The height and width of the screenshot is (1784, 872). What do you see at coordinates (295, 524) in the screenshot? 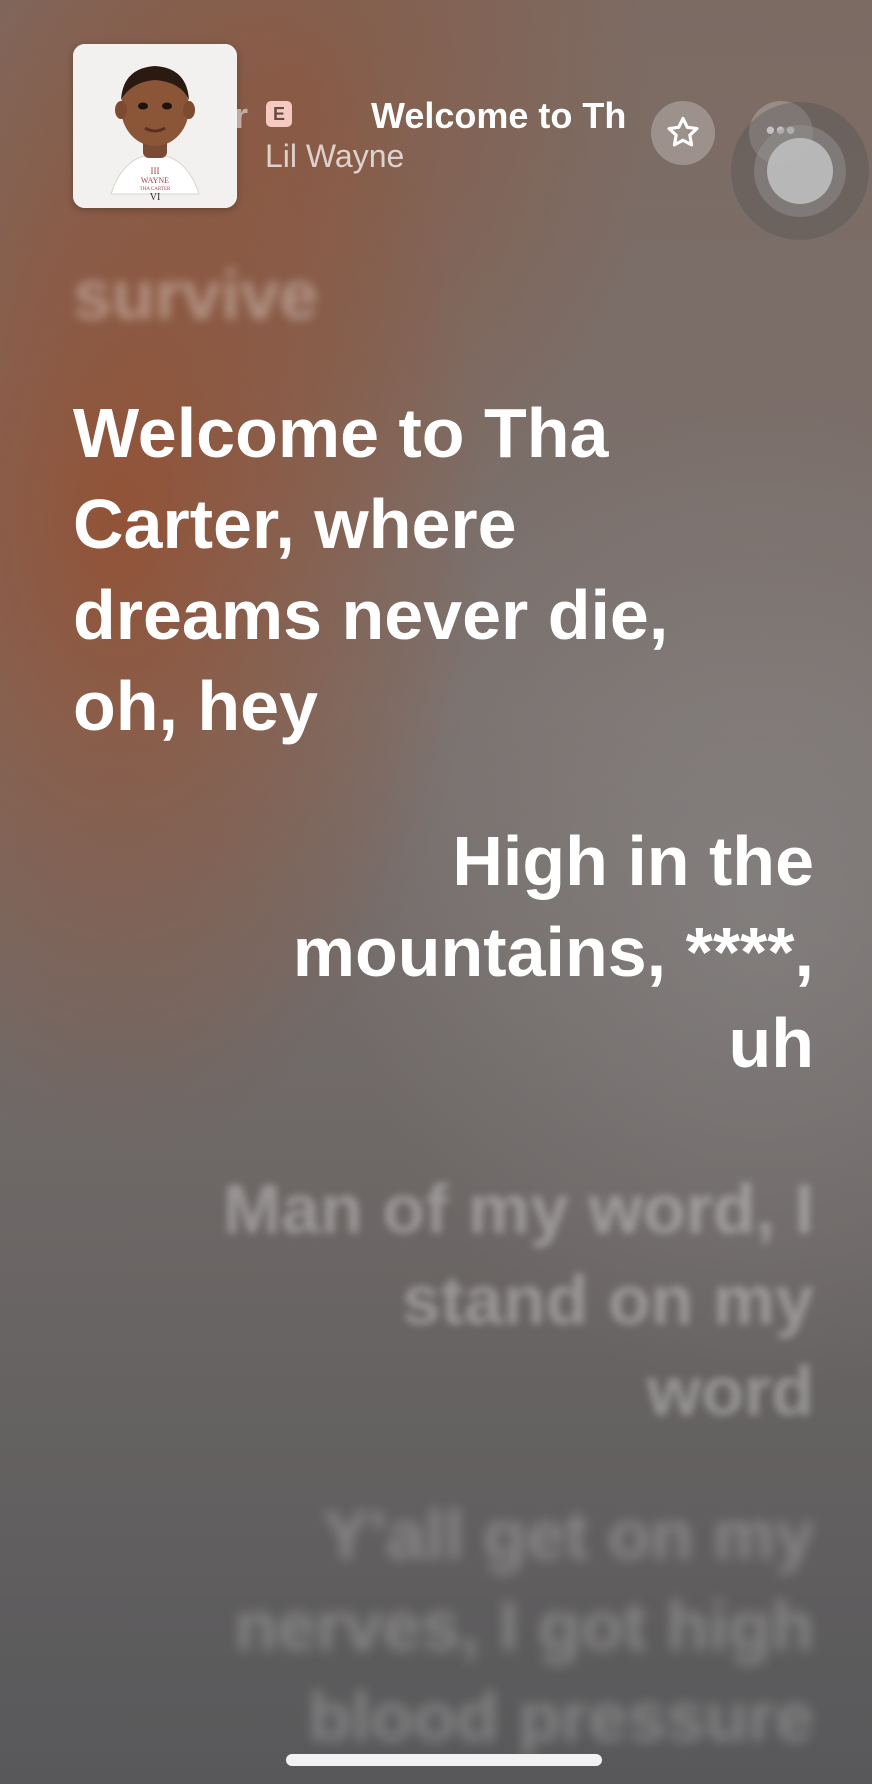
I see `lyric-text: Carter, where` at bounding box center [295, 524].